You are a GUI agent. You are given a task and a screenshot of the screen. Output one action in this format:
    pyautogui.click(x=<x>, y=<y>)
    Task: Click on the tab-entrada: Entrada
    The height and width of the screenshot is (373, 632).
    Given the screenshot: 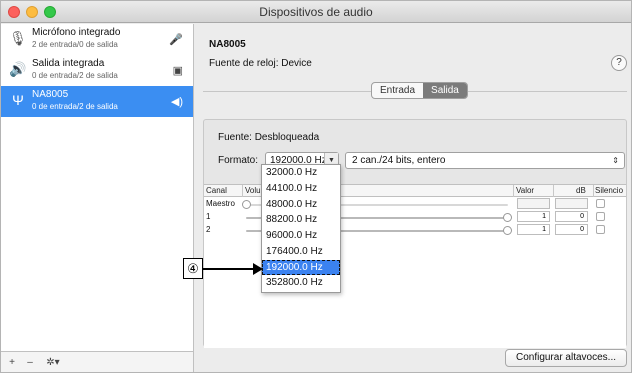 What is the action you would take?
    pyautogui.click(x=397, y=90)
    